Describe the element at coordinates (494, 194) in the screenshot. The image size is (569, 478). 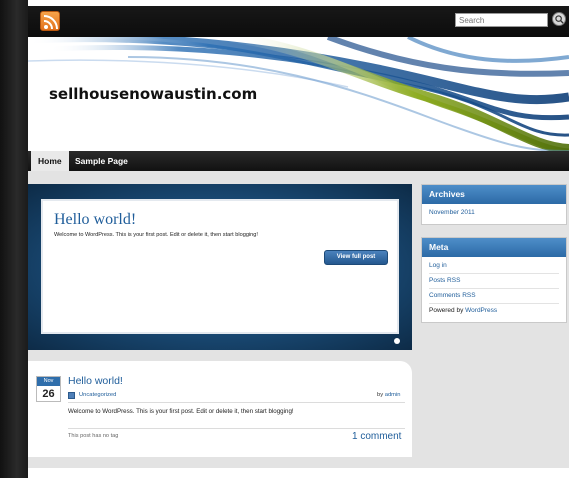
I see `archives-widget-title: Archives` at that location.